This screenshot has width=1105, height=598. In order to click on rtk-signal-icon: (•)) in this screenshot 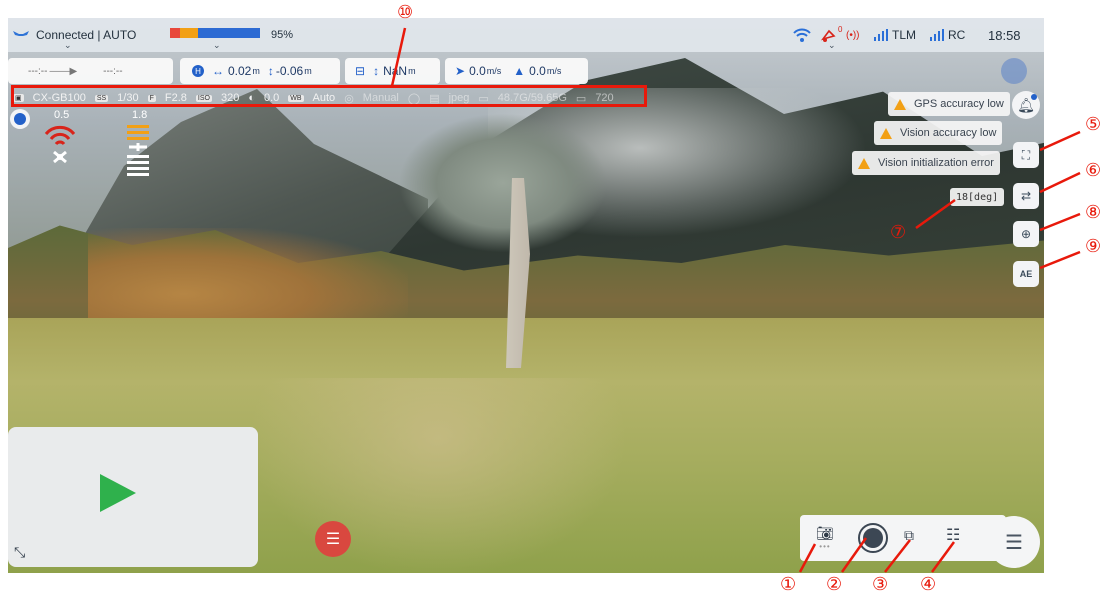, I will do `click(853, 35)`.